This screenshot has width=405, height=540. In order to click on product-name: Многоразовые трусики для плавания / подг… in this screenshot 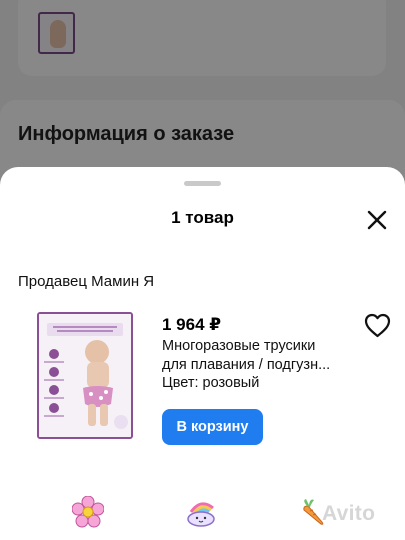, I will do `click(262, 356)`.